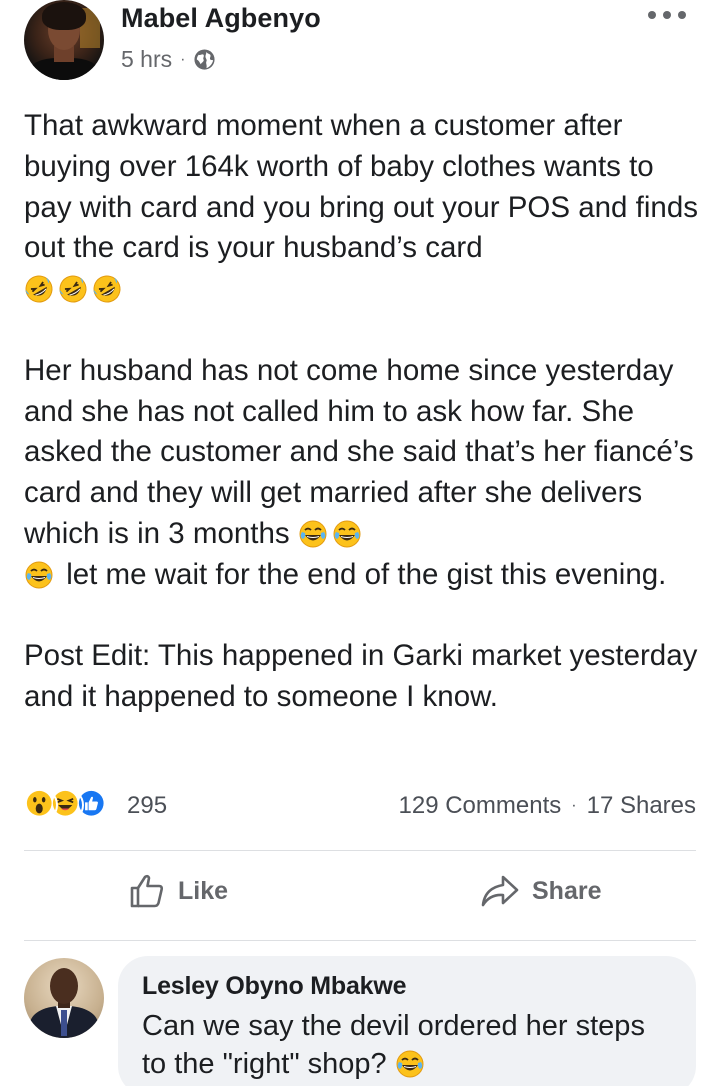 Image resolution: width=720 pixels, height=1086 pixels. I want to click on globe-icon, so click(204, 59).